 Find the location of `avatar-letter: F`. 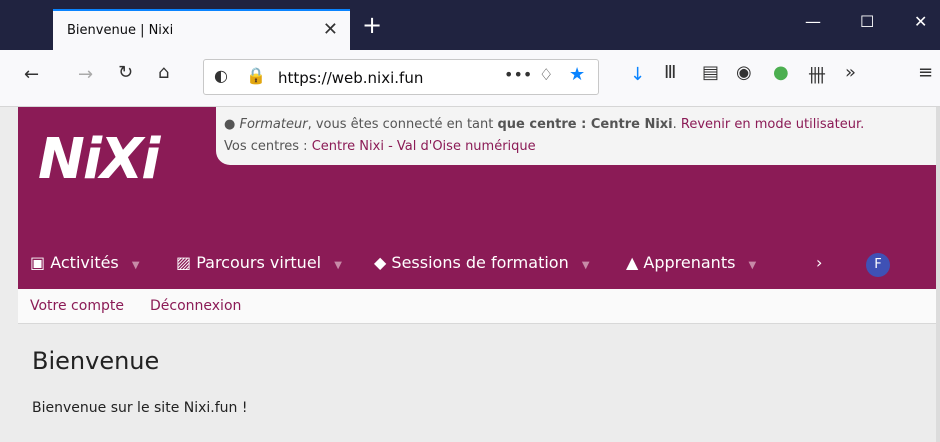

avatar-letter: F is located at coordinates (878, 264).